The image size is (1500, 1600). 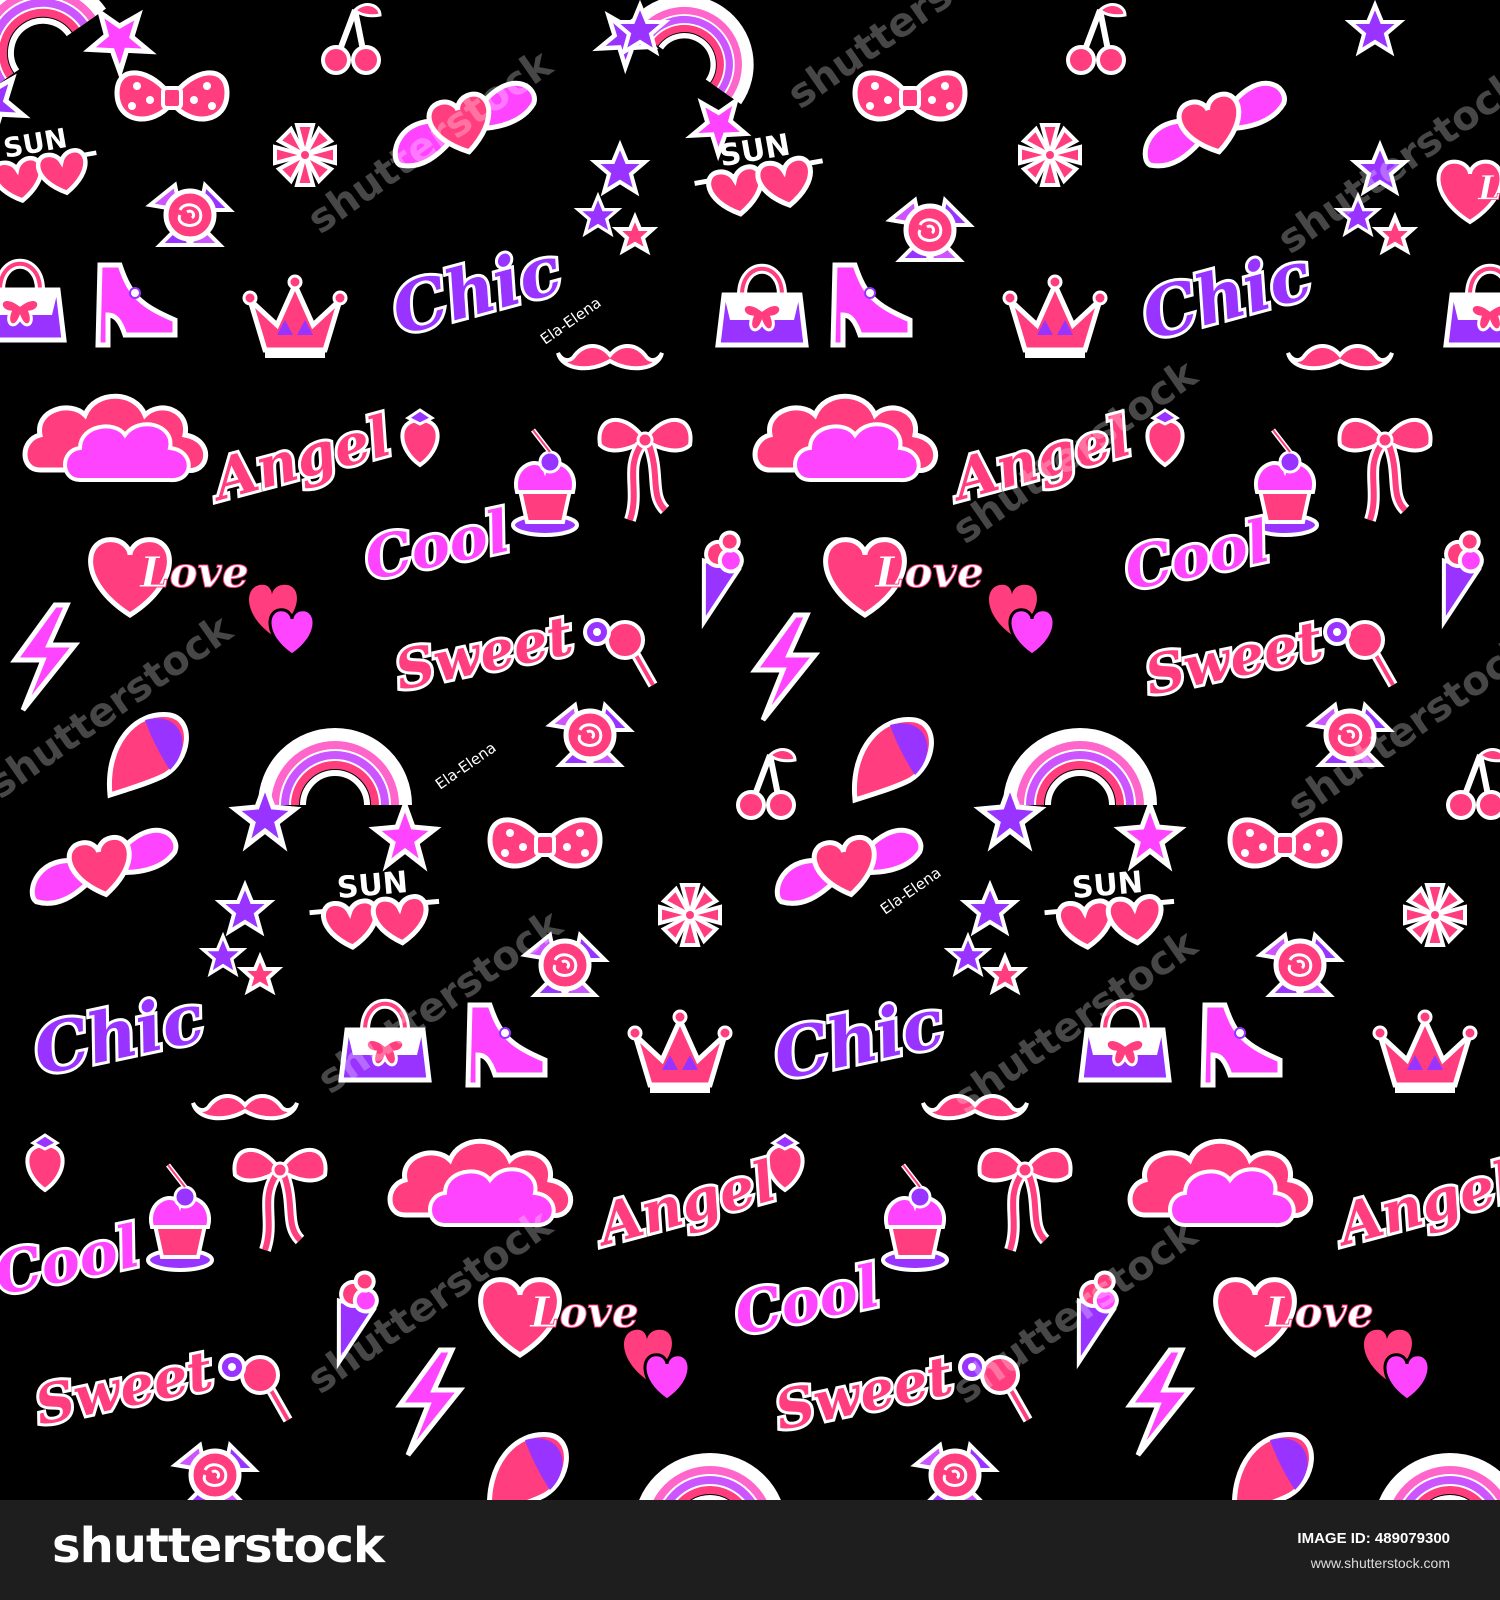 I want to click on image-id: IMAGE ID: 489079300, so click(x=1373, y=1538).